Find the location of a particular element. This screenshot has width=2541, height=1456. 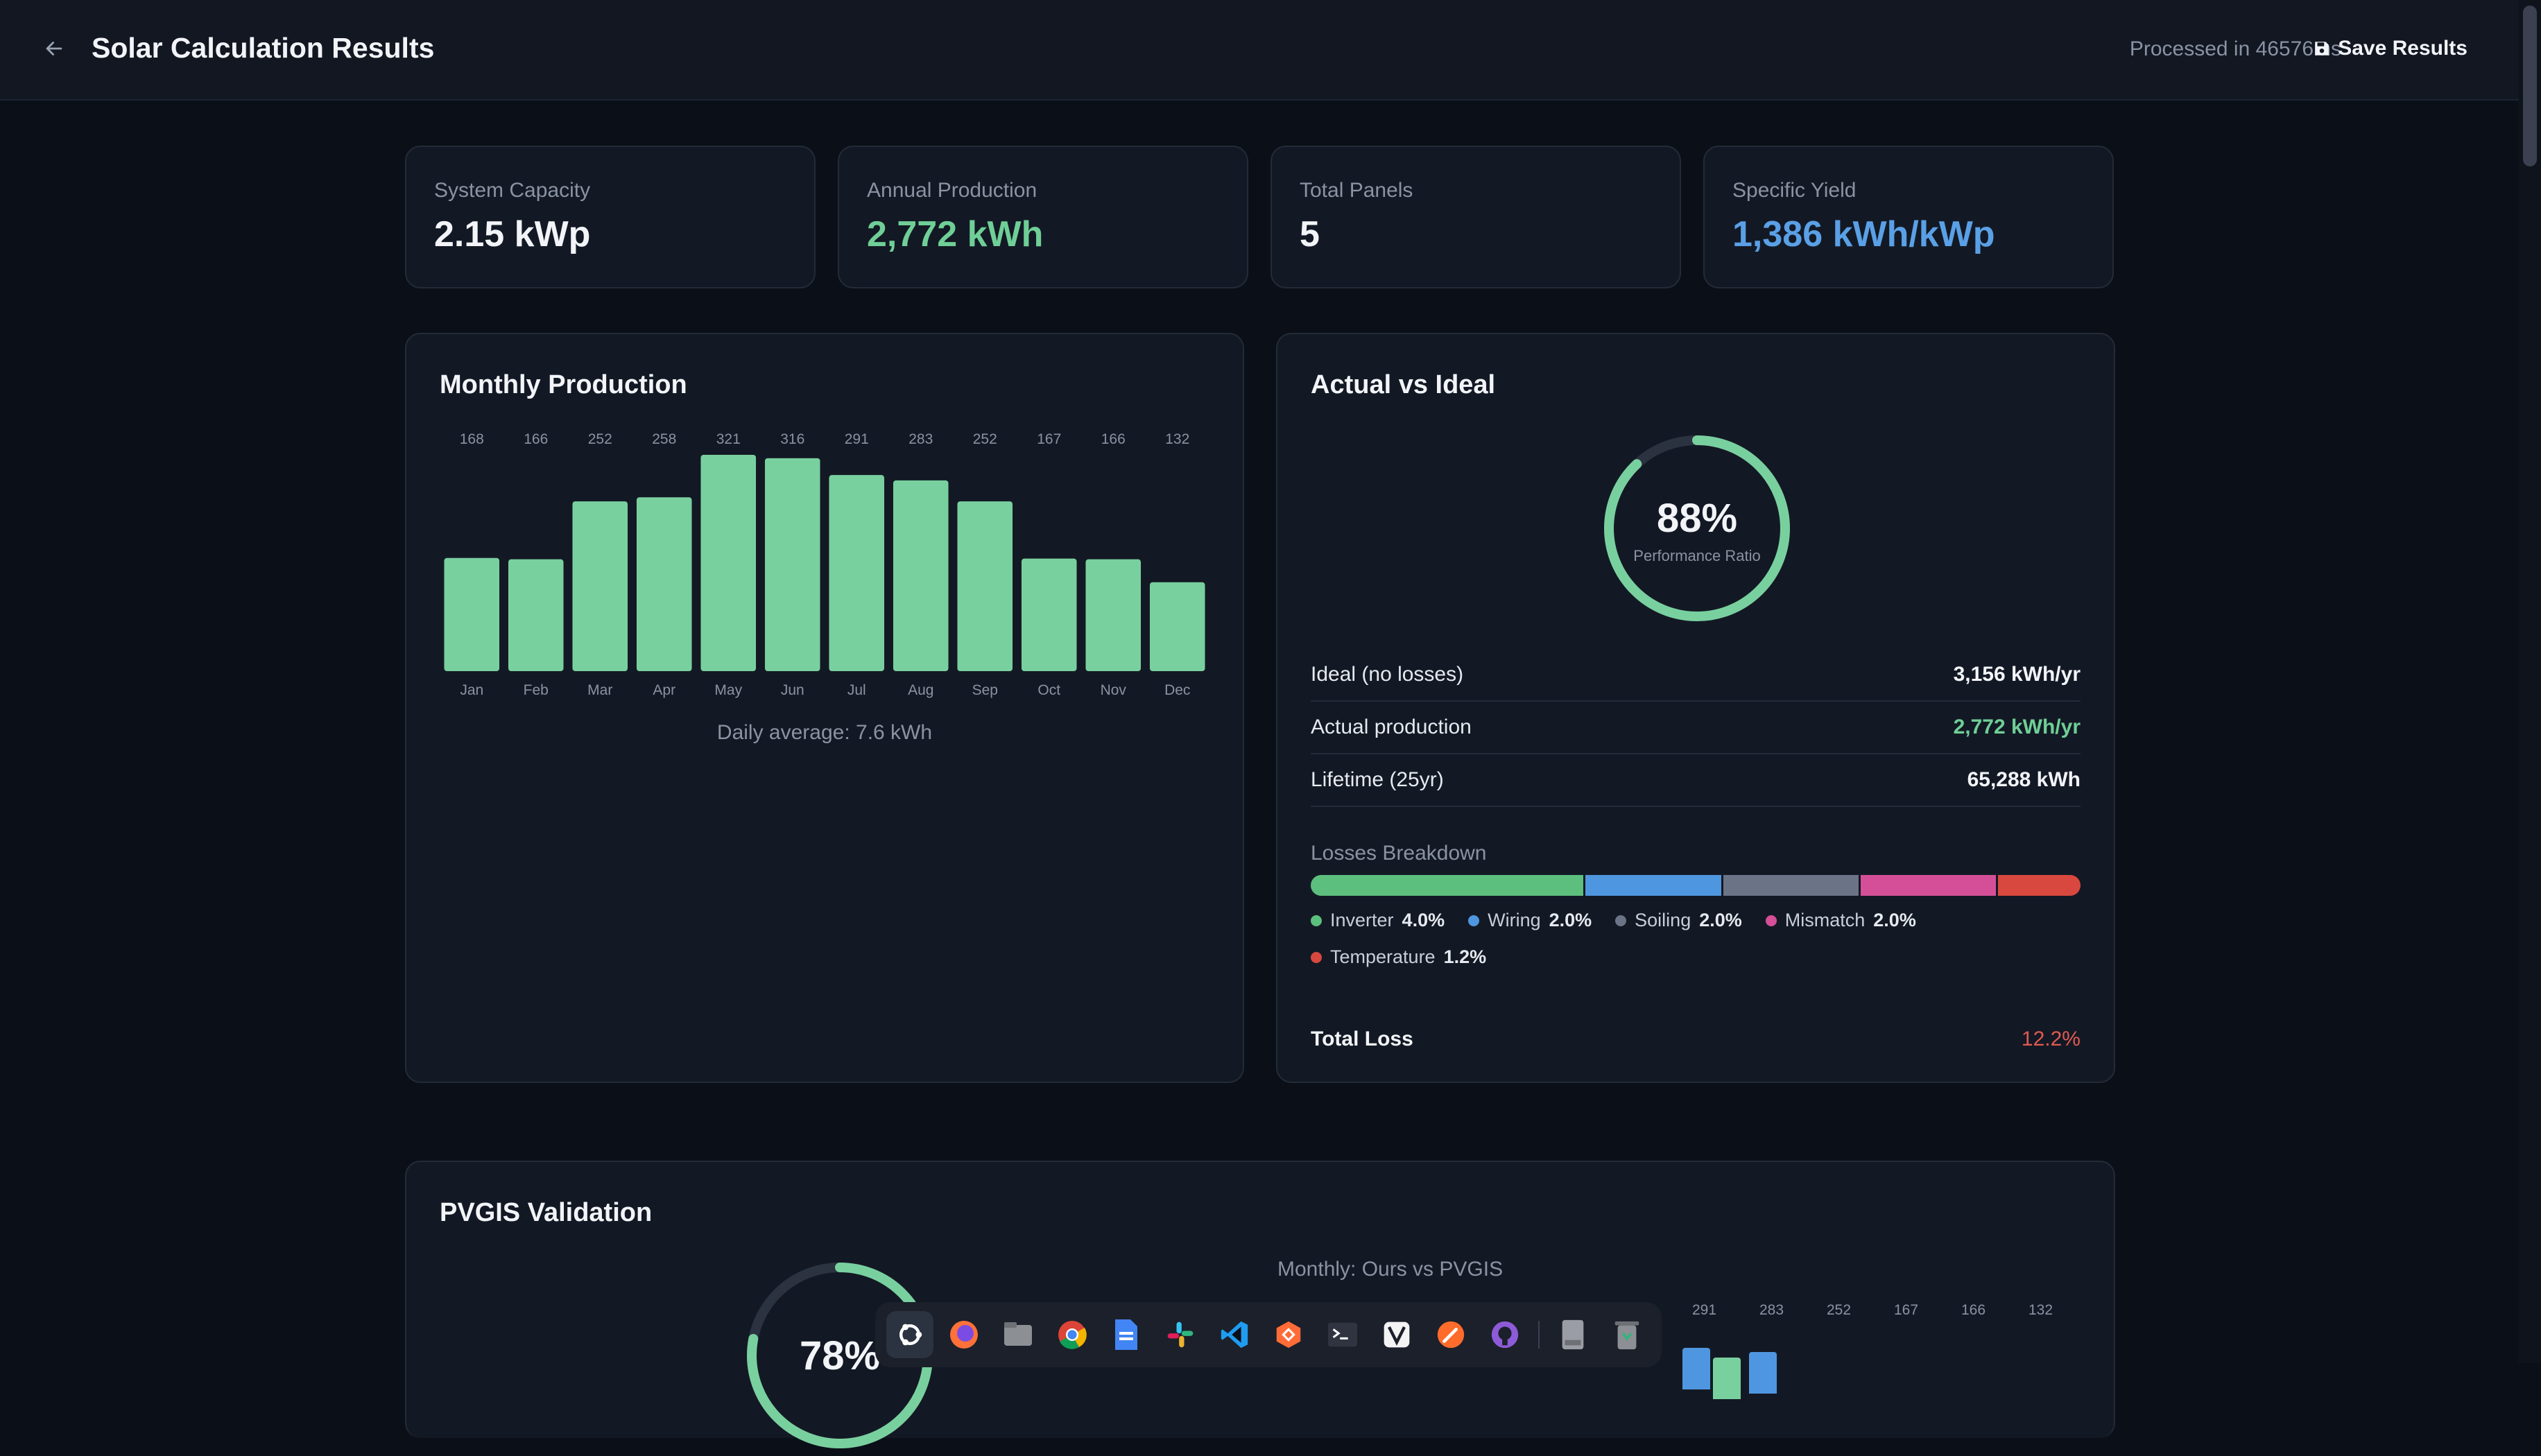

performance-ratio-gauge: 88% Performance Ratio is located at coordinates (1697, 528).